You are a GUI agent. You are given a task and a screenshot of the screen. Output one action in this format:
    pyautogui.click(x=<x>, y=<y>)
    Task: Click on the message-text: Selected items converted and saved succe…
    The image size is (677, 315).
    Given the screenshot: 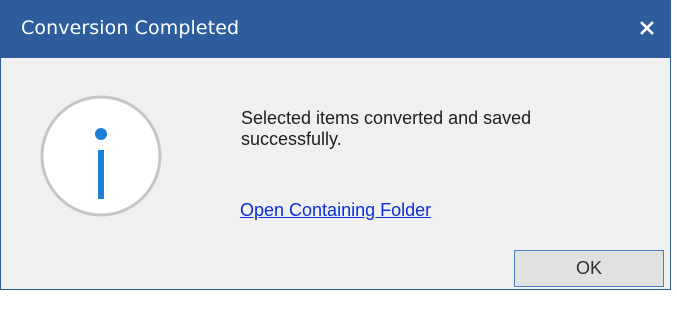 What is the action you would take?
    pyautogui.click(x=441, y=129)
    